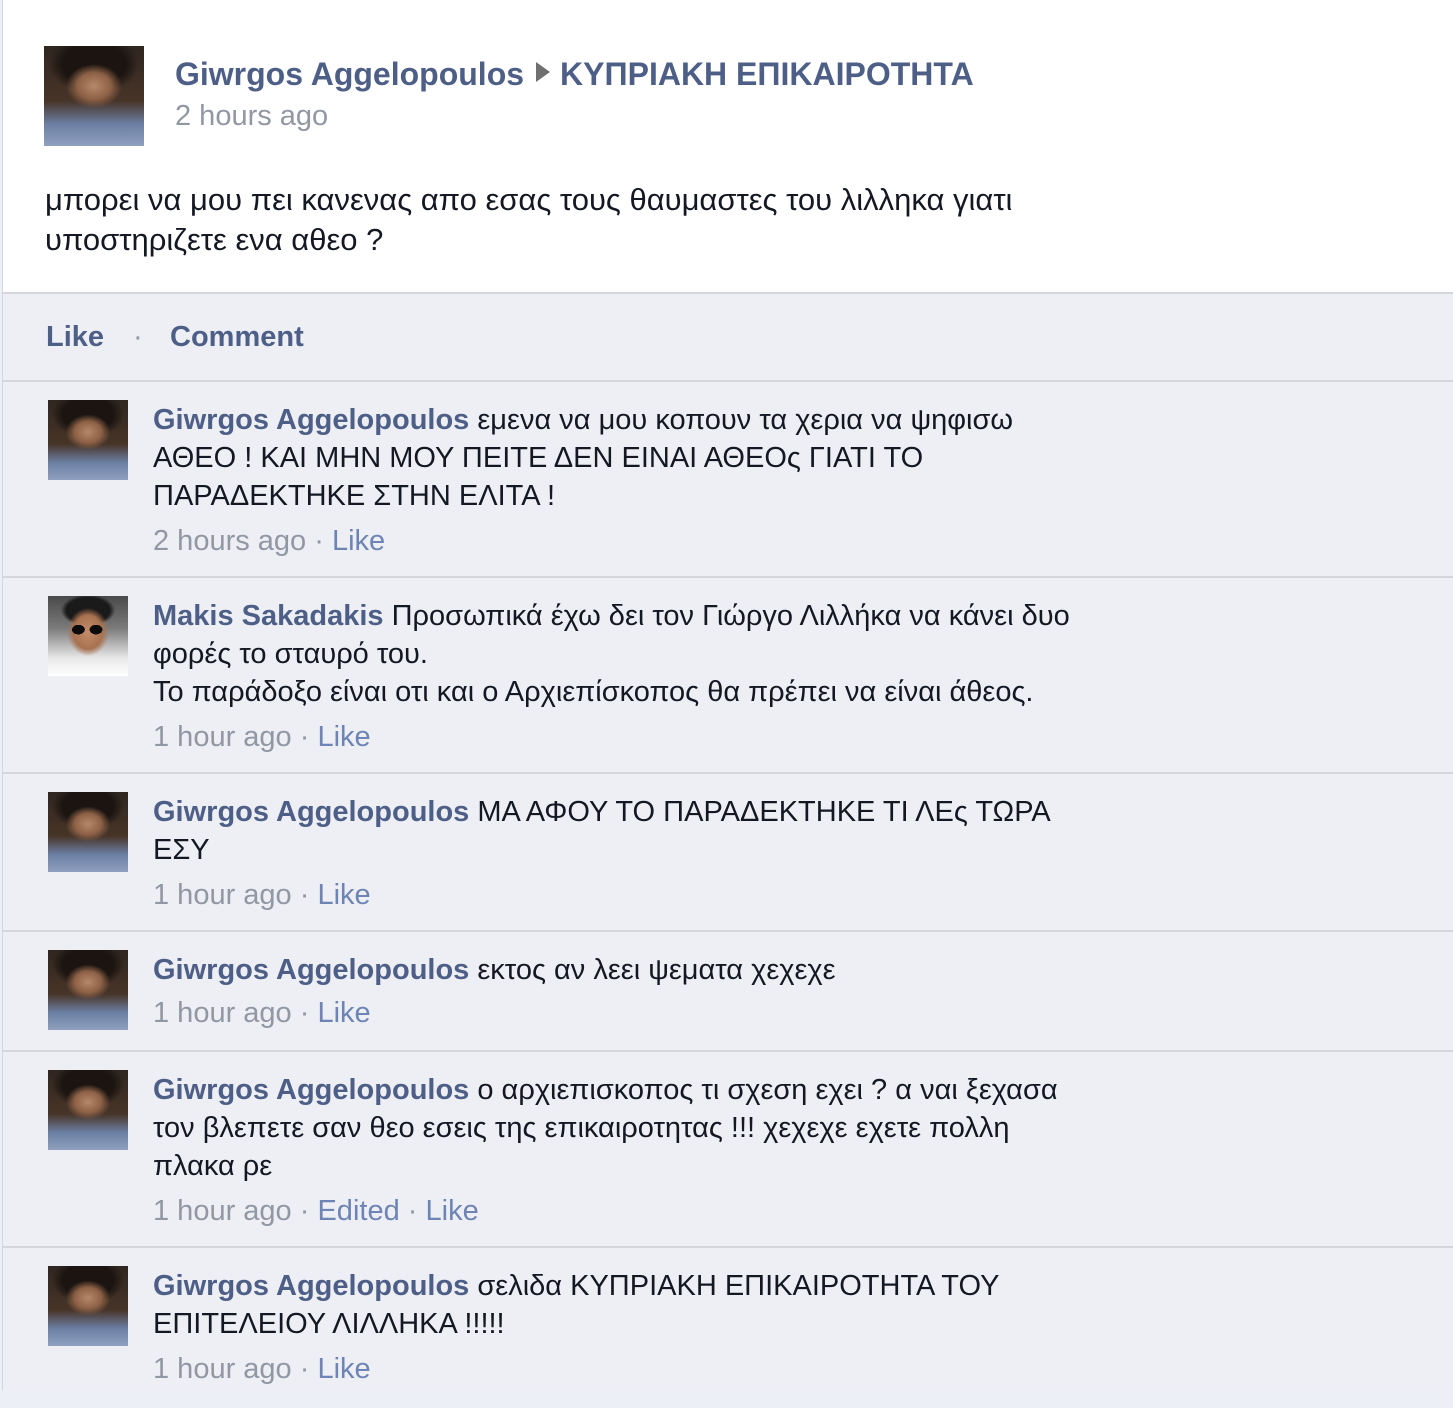 The image size is (1453, 1408). What do you see at coordinates (349, 74) in the screenshot?
I see `author-link: Giwrgos Aggelopoulos` at bounding box center [349, 74].